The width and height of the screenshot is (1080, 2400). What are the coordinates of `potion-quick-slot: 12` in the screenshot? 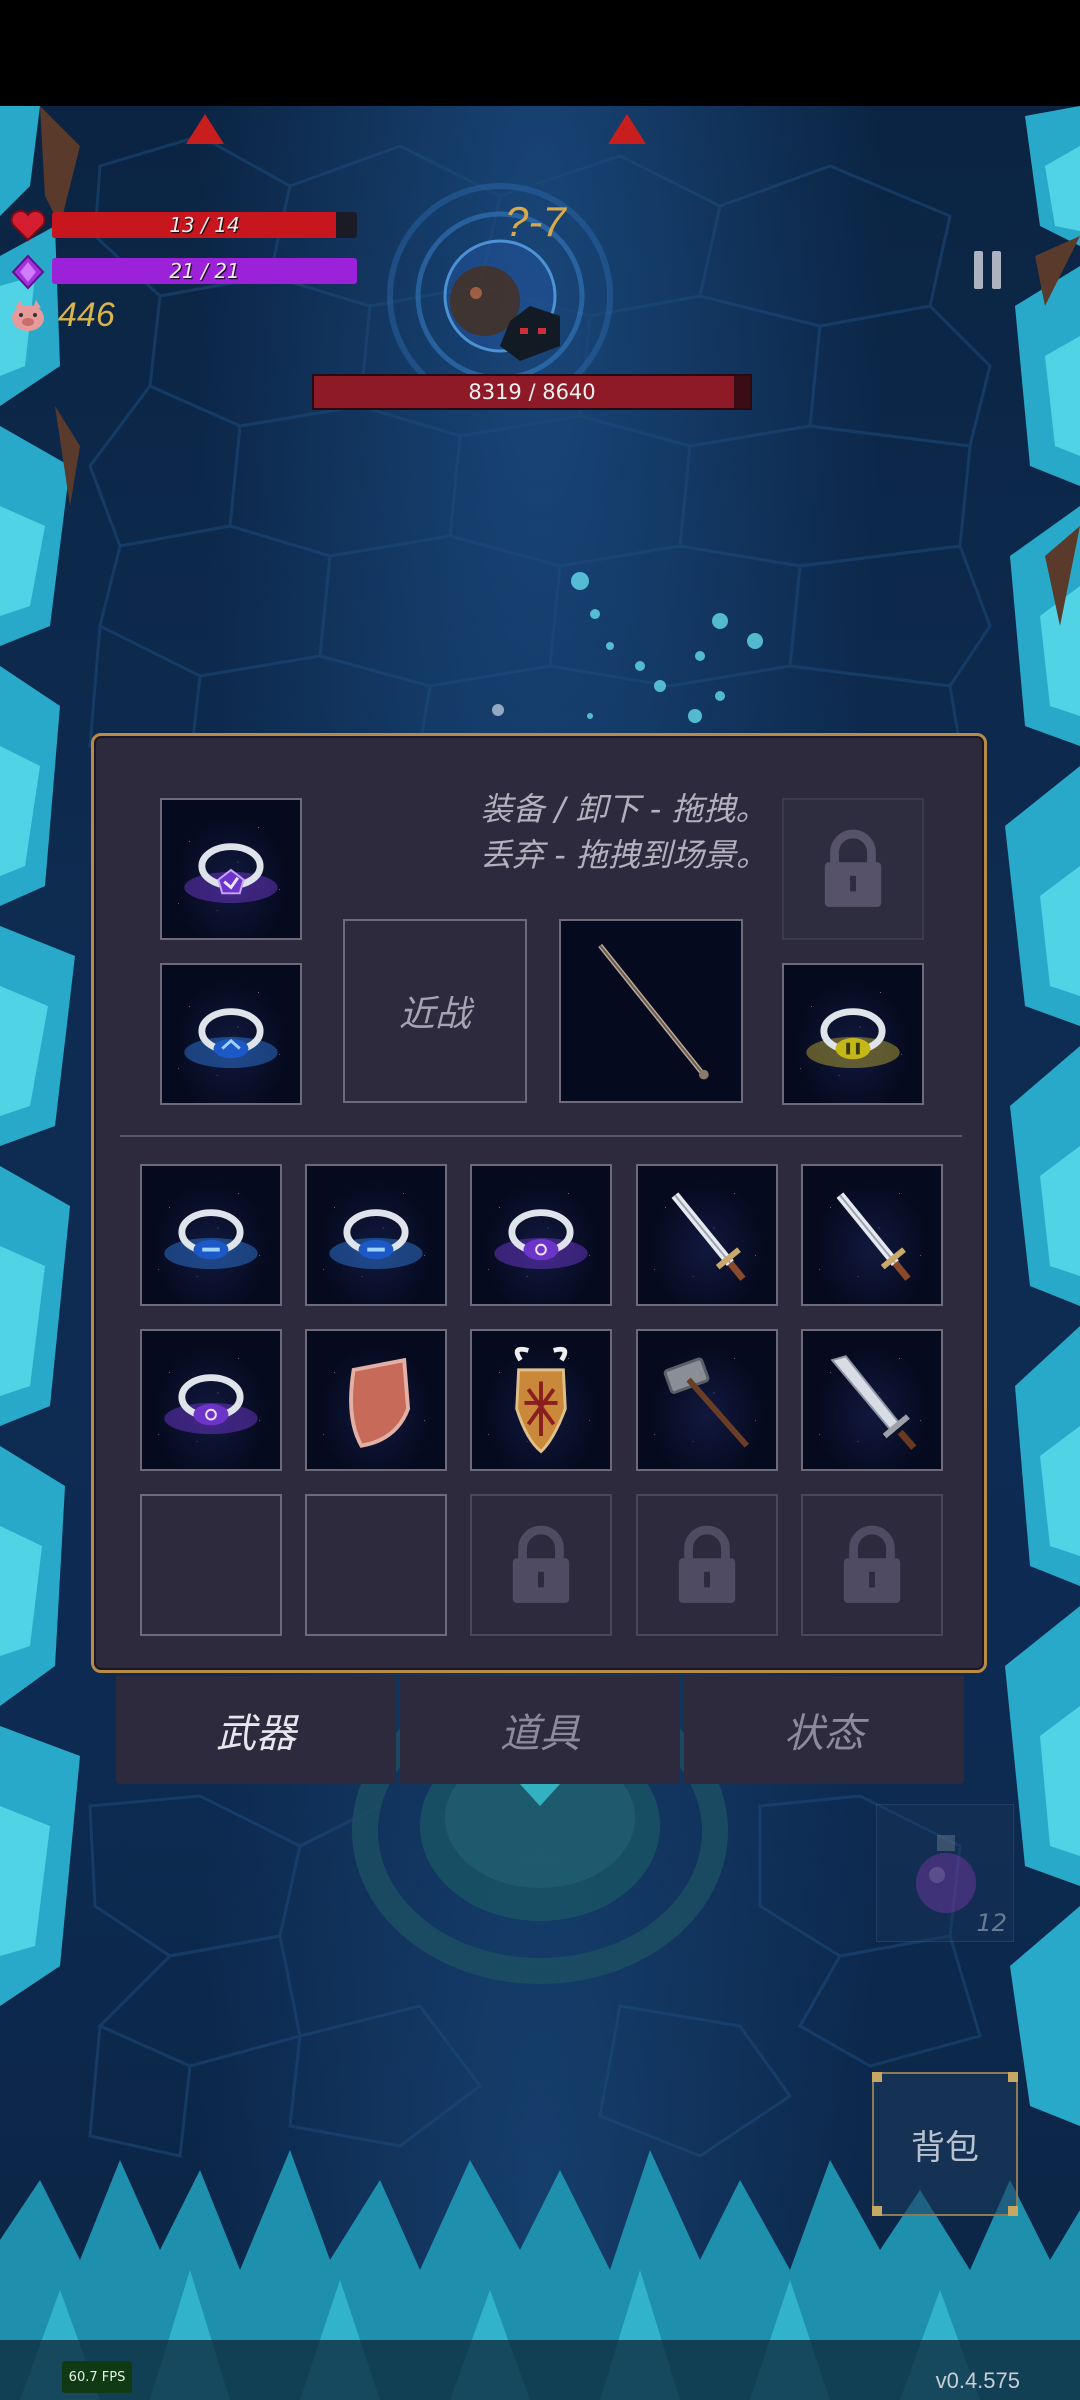 It's located at (945, 1873).